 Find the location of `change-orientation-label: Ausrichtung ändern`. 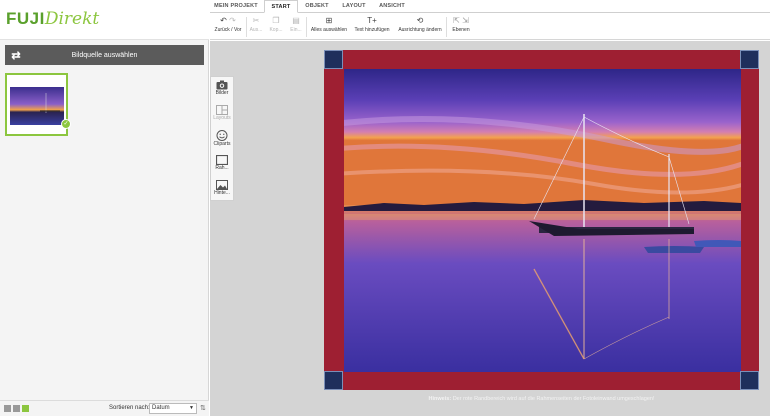

change-orientation-label: Ausrichtung ändern is located at coordinates (420, 30).